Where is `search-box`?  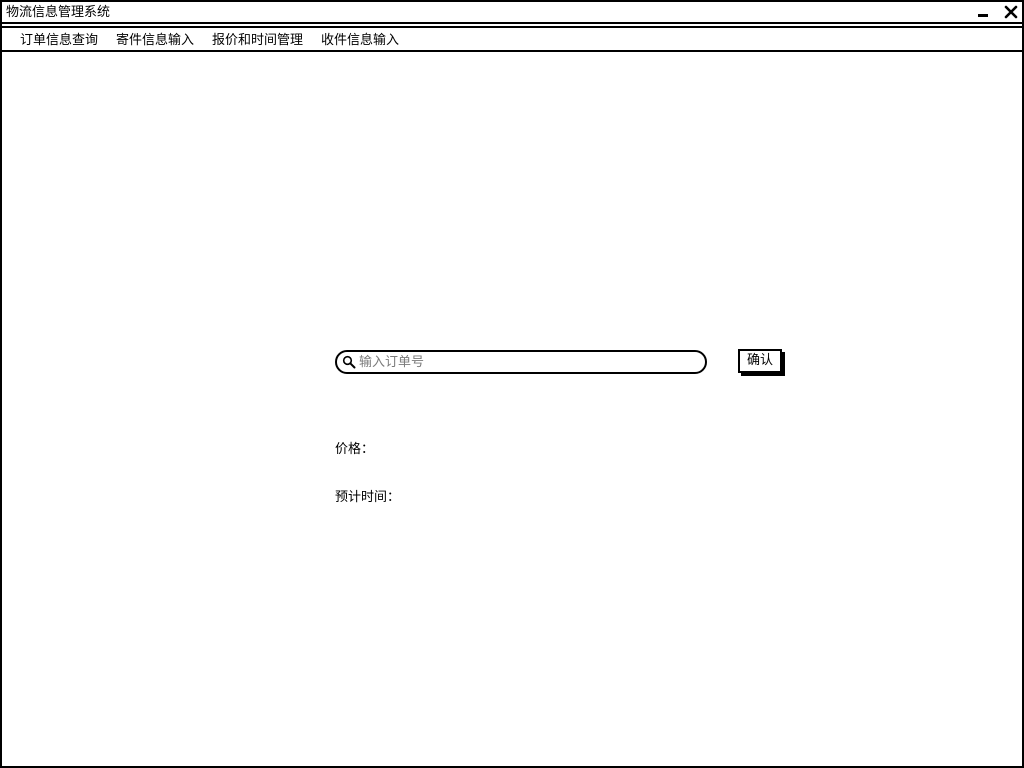 search-box is located at coordinates (521, 362).